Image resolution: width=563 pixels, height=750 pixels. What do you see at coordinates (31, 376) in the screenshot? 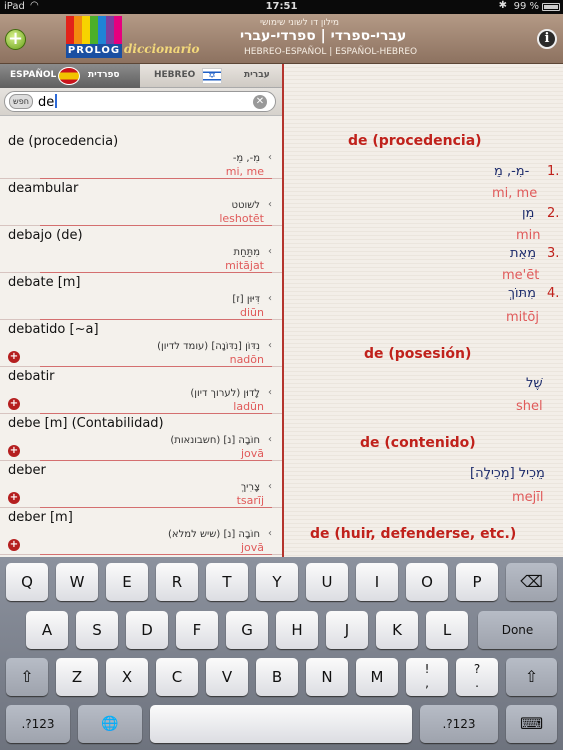
I see `entry-spanish: debatir` at bounding box center [31, 376].